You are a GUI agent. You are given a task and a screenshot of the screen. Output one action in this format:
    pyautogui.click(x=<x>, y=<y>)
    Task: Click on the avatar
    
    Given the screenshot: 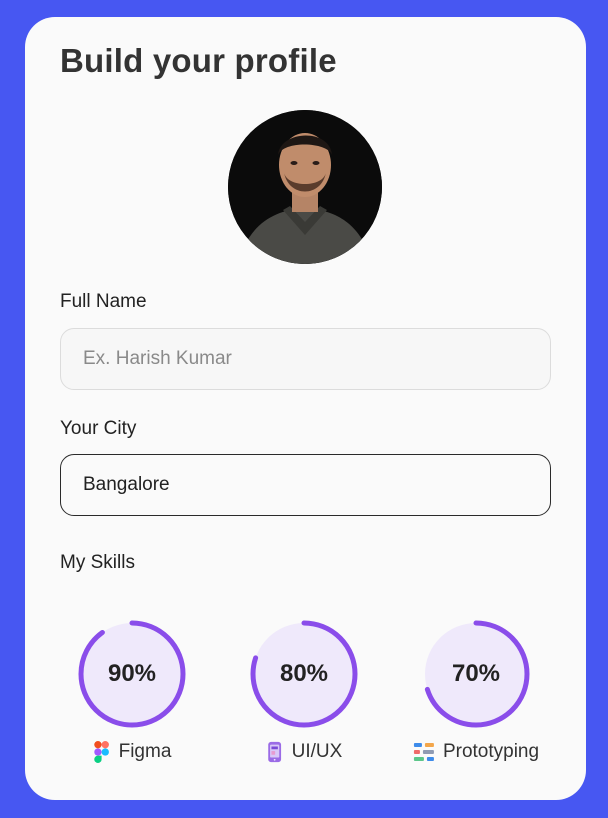 What is the action you would take?
    pyautogui.click(x=305, y=187)
    